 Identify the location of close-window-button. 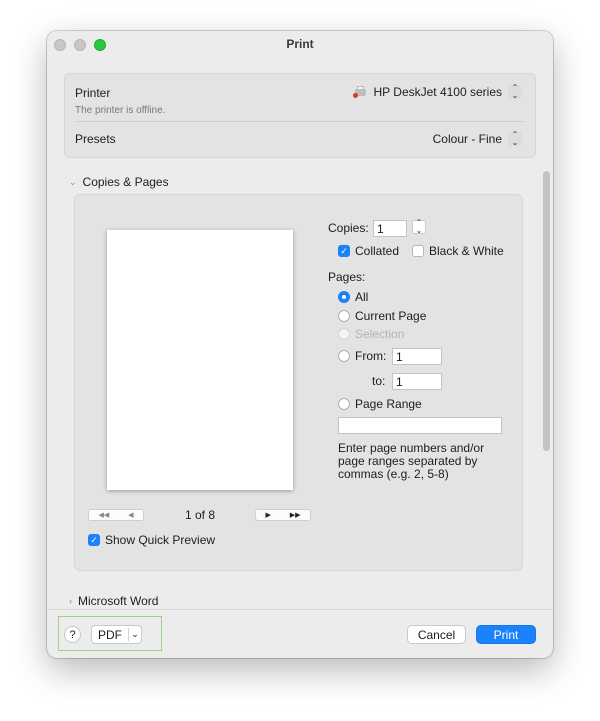
(60, 45).